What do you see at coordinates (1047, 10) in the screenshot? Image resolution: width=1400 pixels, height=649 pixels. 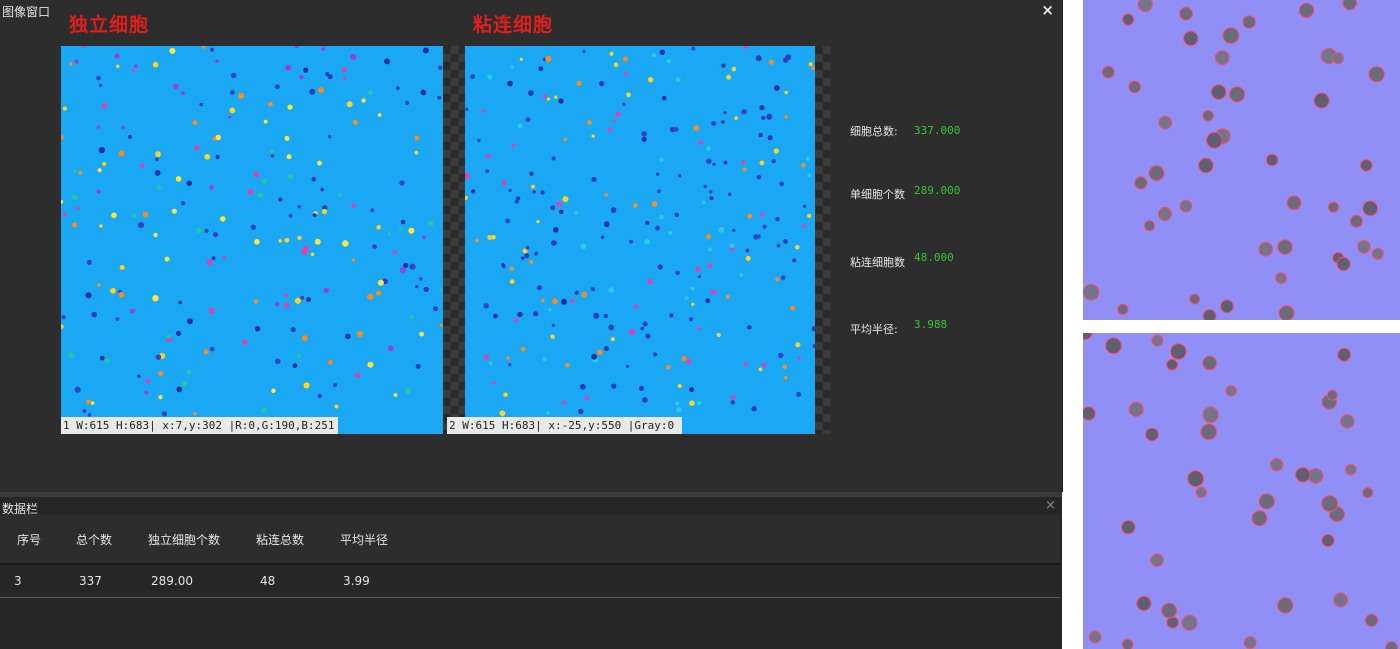 I see `image-window-close-icon: ×` at bounding box center [1047, 10].